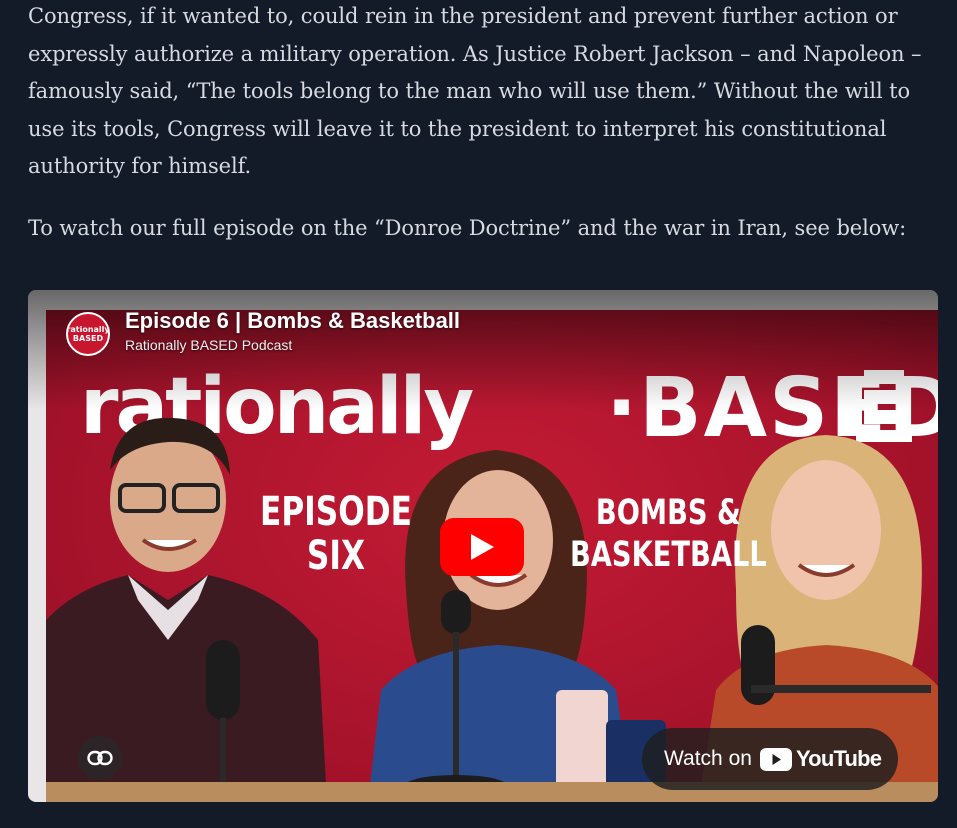  What do you see at coordinates (336, 512) in the screenshot?
I see `episode-line: EPISODE` at bounding box center [336, 512].